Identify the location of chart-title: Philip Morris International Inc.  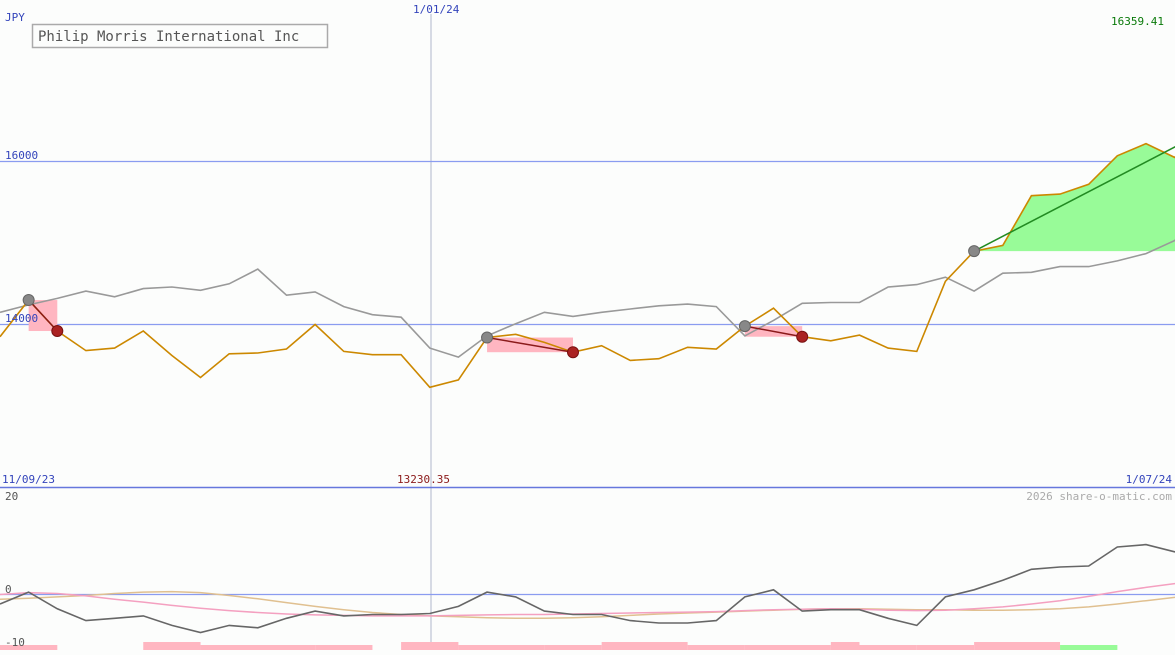
(168, 37).